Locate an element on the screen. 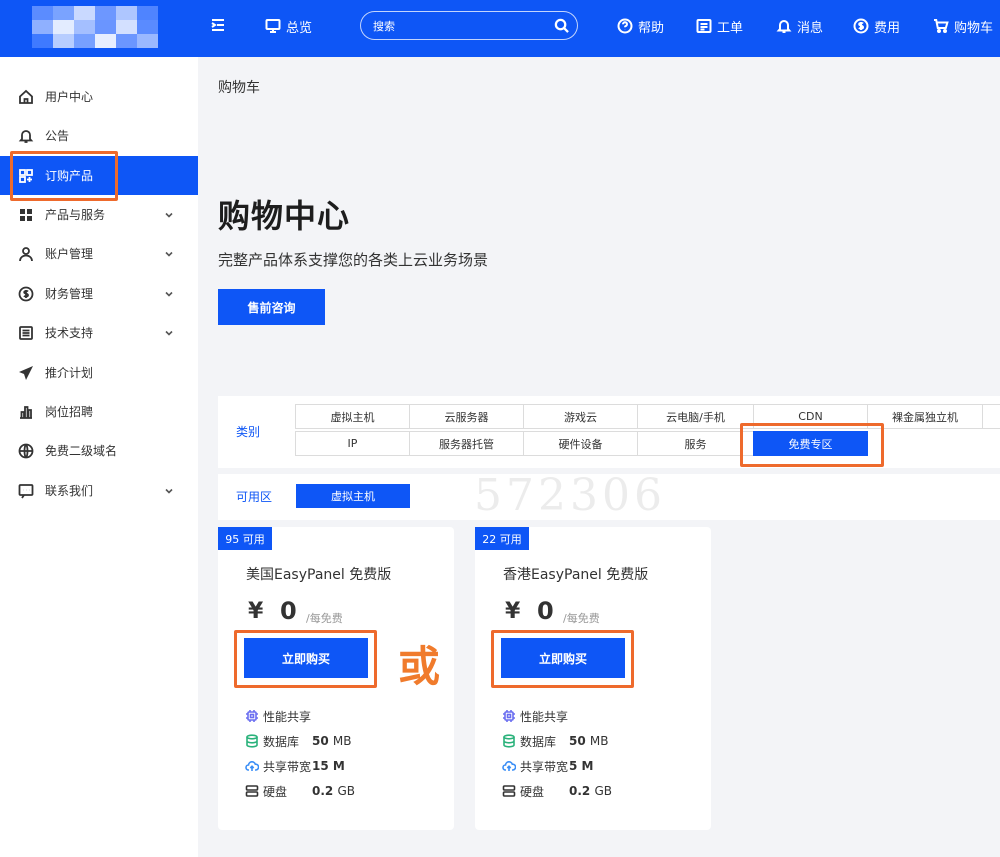 The width and height of the screenshot is (1000, 857). sidebar-item-jobs: 岗位招聘 is located at coordinates (99, 411).